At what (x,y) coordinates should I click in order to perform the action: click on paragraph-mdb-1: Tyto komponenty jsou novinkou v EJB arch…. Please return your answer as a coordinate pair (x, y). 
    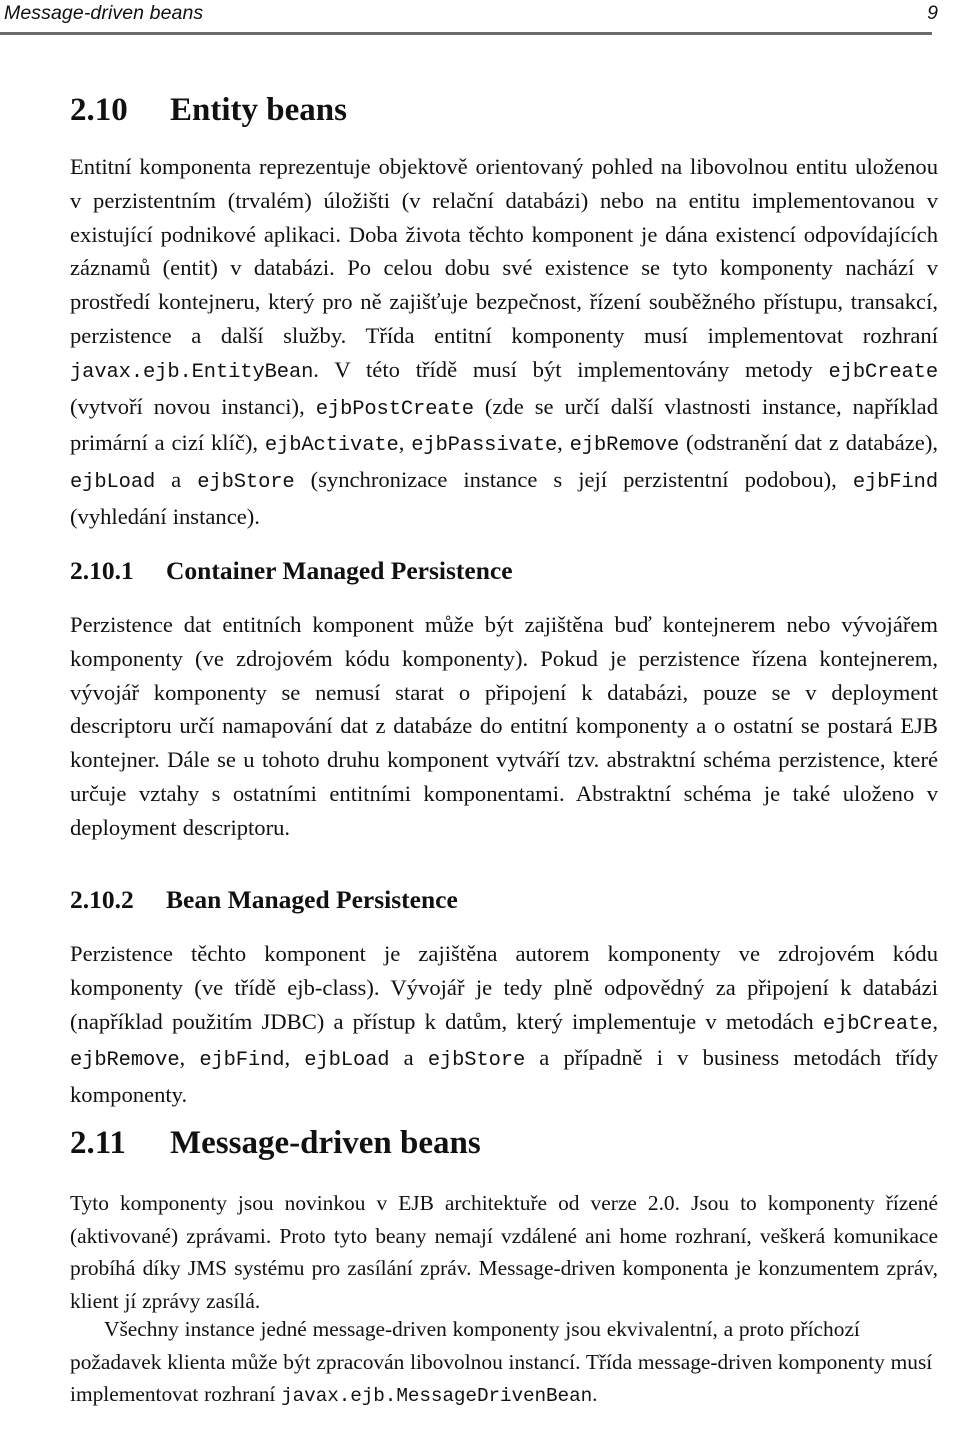
    Looking at the image, I should click on (504, 1252).